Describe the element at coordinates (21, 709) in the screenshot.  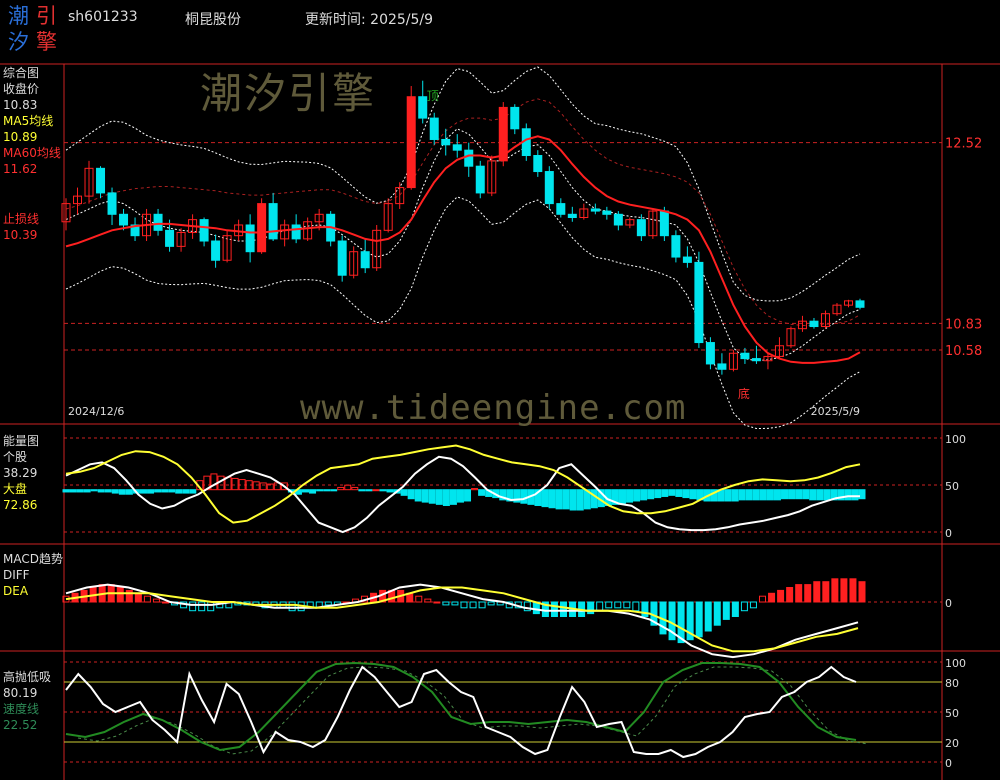
I see `osc-item-label-1: 速度线` at that location.